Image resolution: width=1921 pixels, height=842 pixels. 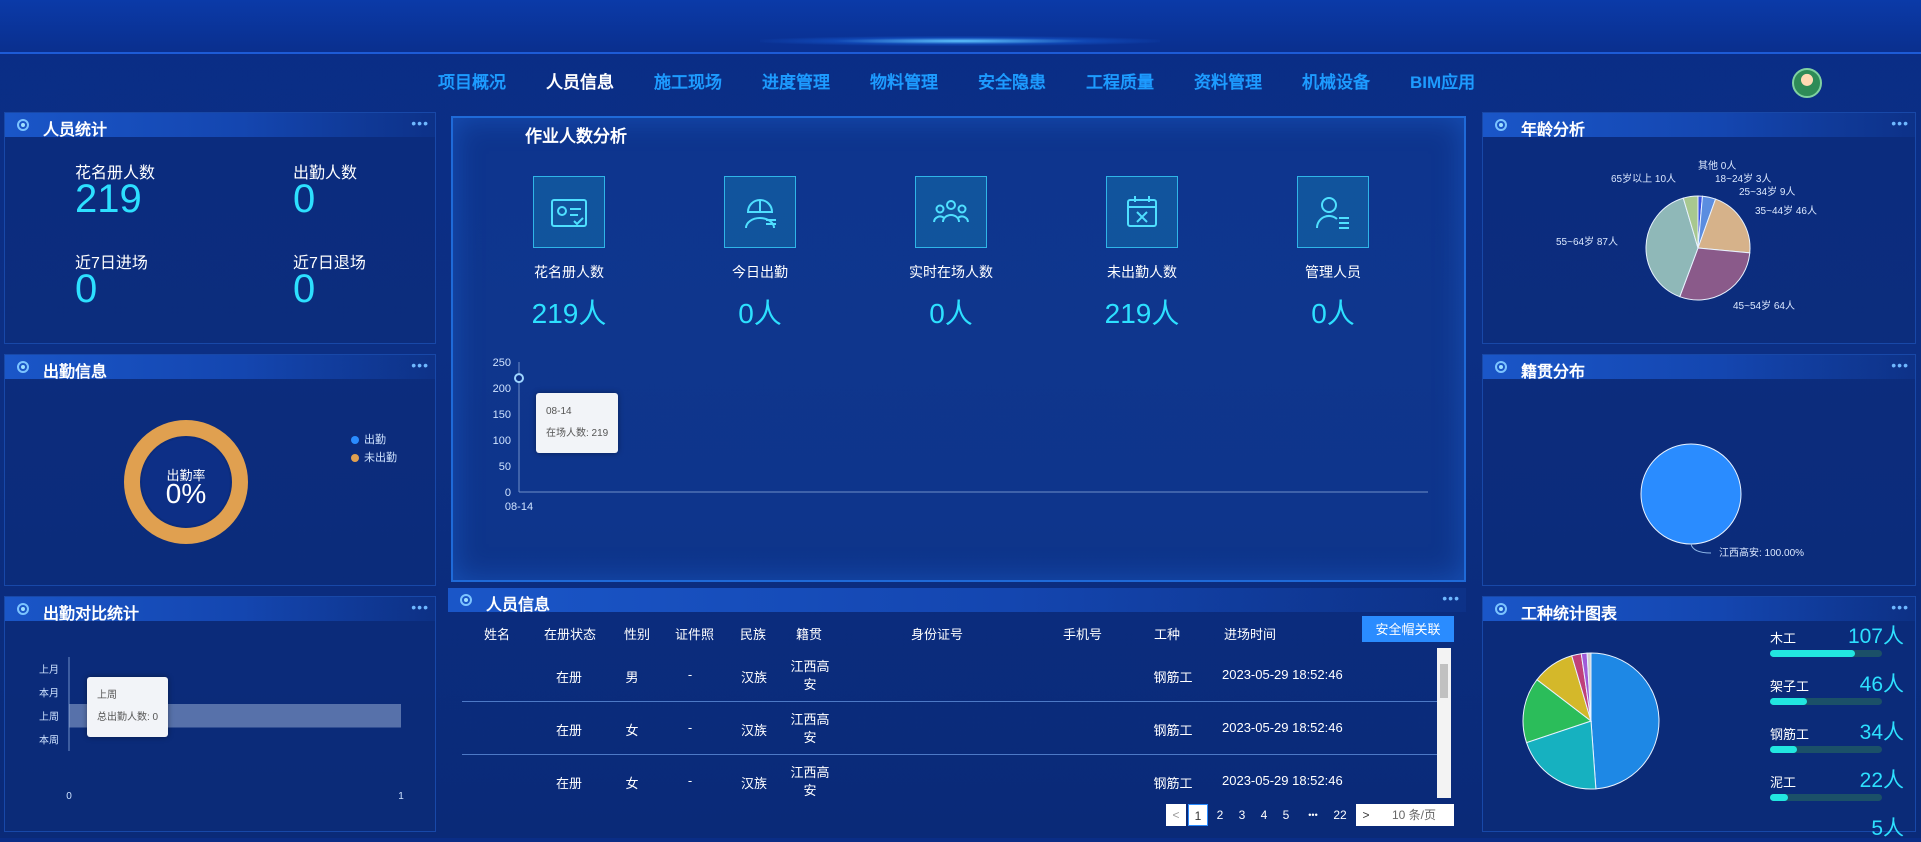 What do you see at coordinates (502, 441) in the screenshot?
I see `y-tick-label: 100` at bounding box center [502, 441].